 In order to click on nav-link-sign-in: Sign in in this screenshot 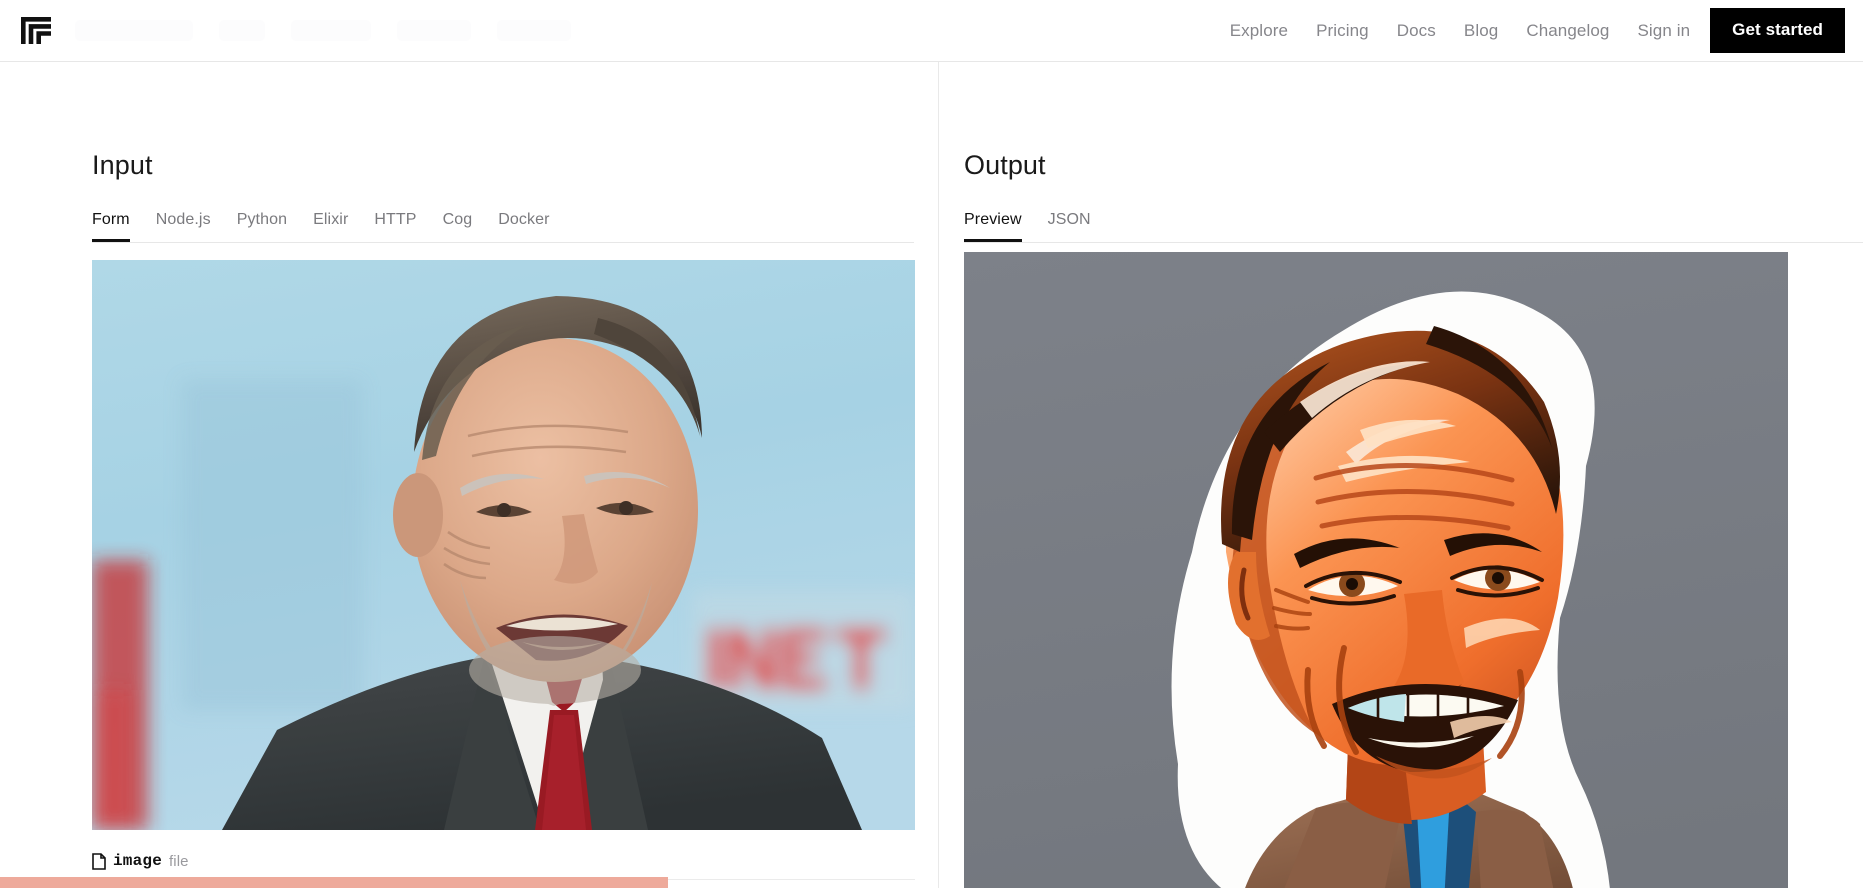, I will do `click(1666, 30)`.